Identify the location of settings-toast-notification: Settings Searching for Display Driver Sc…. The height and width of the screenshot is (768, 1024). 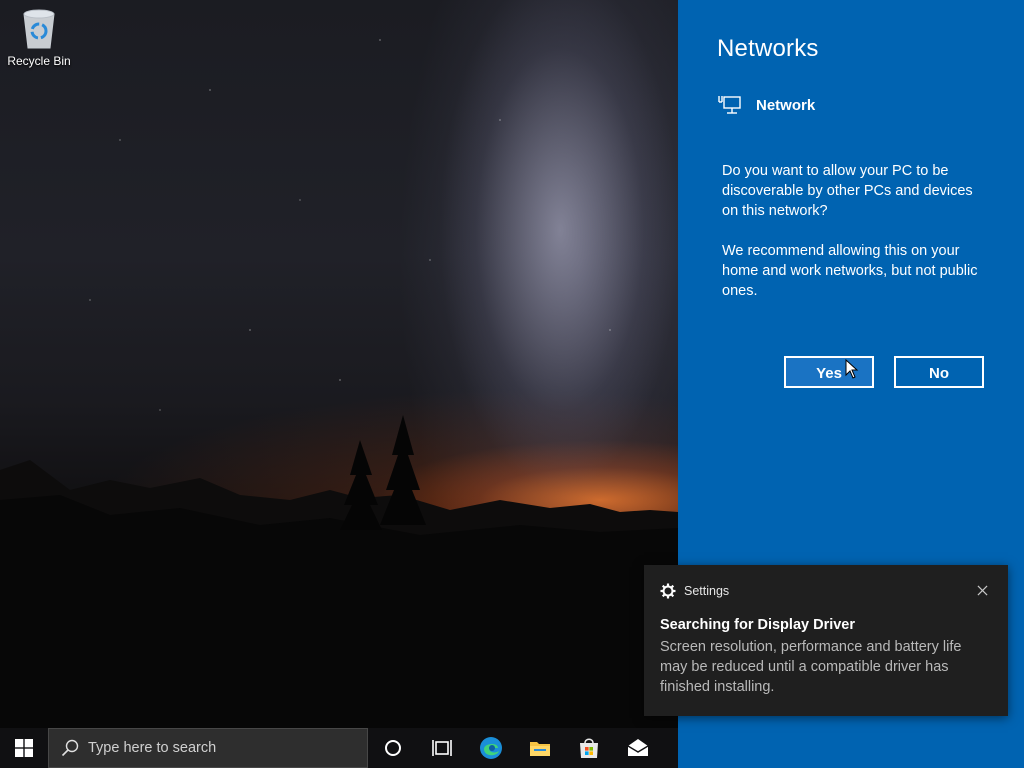
(826, 640).